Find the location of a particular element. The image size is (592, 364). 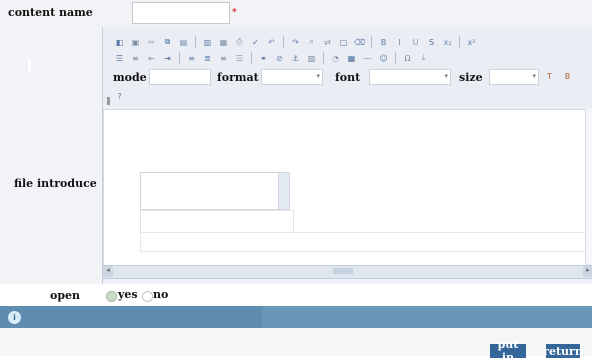

scroll-thumb is located at coordinates (343, 271).